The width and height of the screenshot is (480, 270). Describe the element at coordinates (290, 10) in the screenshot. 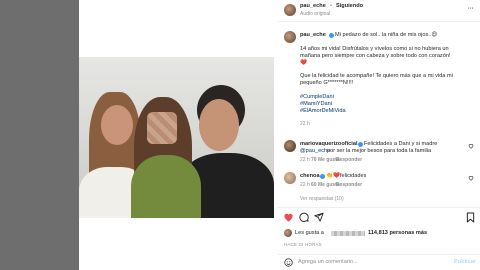

I see `avatar` at that location.